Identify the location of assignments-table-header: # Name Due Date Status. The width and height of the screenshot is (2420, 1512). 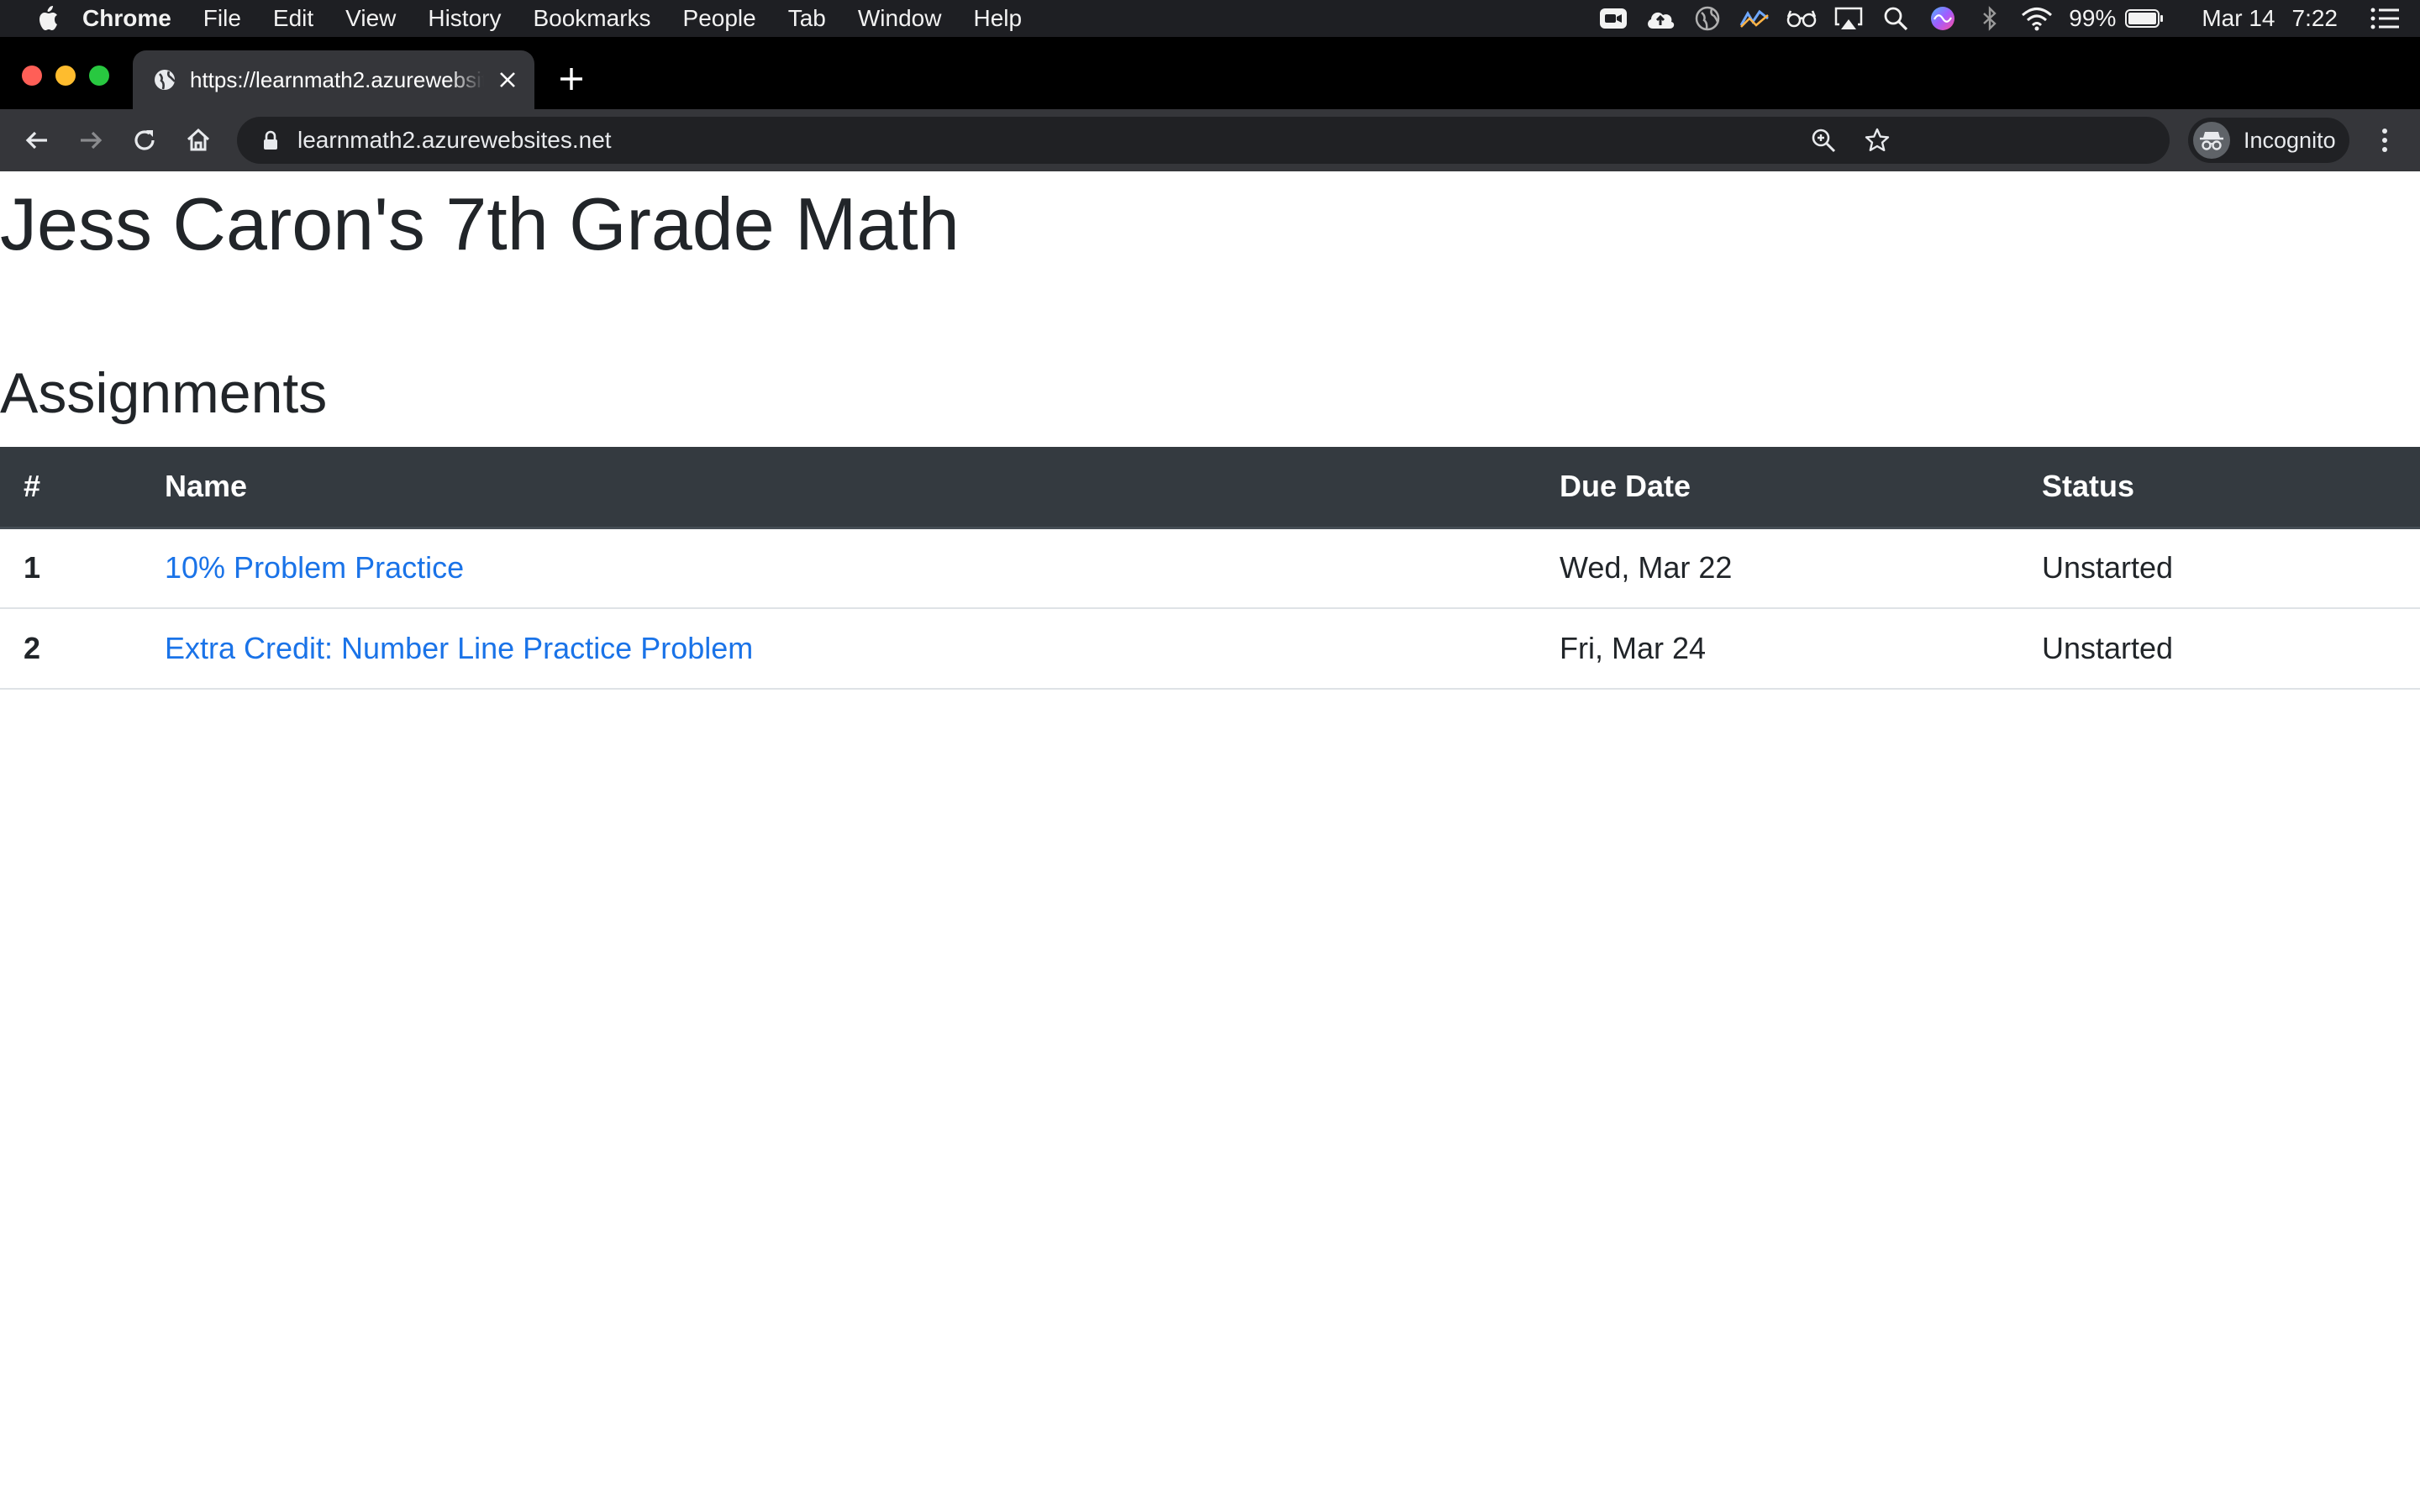
(1210, 488).